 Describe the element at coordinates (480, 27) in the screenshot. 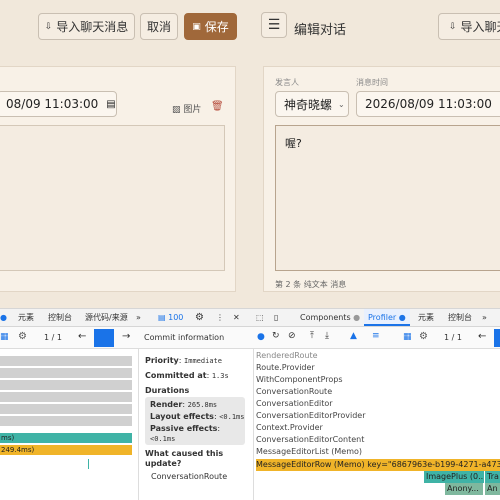

I see `right-import-label: 导入聊天` at that location.